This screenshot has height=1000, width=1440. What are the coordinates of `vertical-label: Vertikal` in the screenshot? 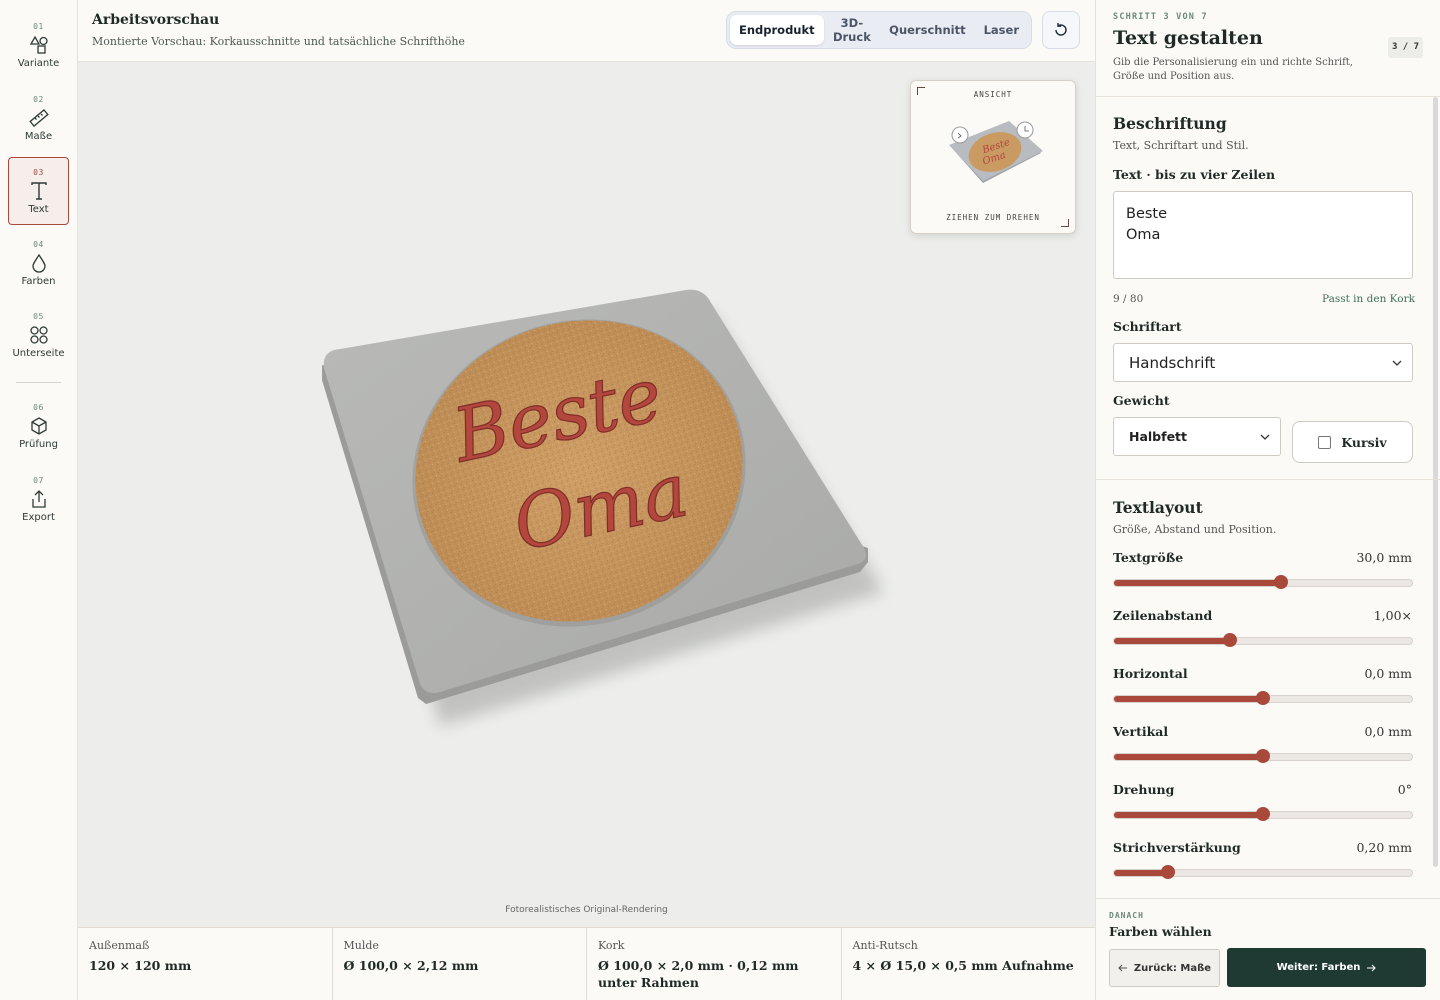 It's located at (1141, 731).